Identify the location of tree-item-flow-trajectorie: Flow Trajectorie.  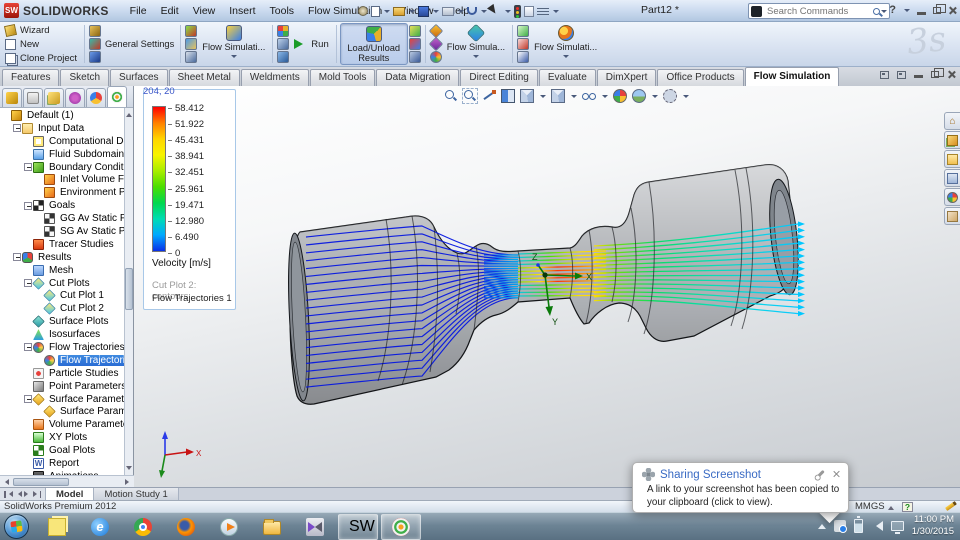
(62, 360).